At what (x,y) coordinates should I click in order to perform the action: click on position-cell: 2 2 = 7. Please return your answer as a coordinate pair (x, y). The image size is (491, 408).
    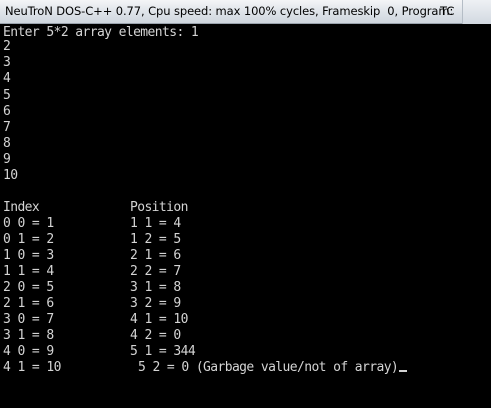
    Looking at the image, I should click on (155, 271).